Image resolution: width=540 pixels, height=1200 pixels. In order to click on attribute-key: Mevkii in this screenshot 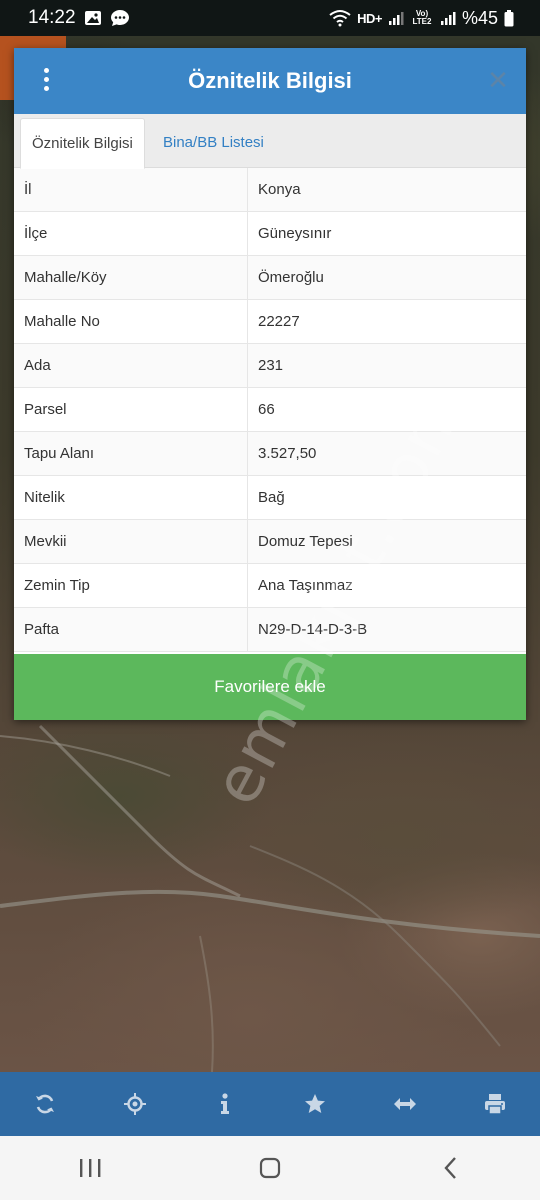, I will do `click(131, 541)`.